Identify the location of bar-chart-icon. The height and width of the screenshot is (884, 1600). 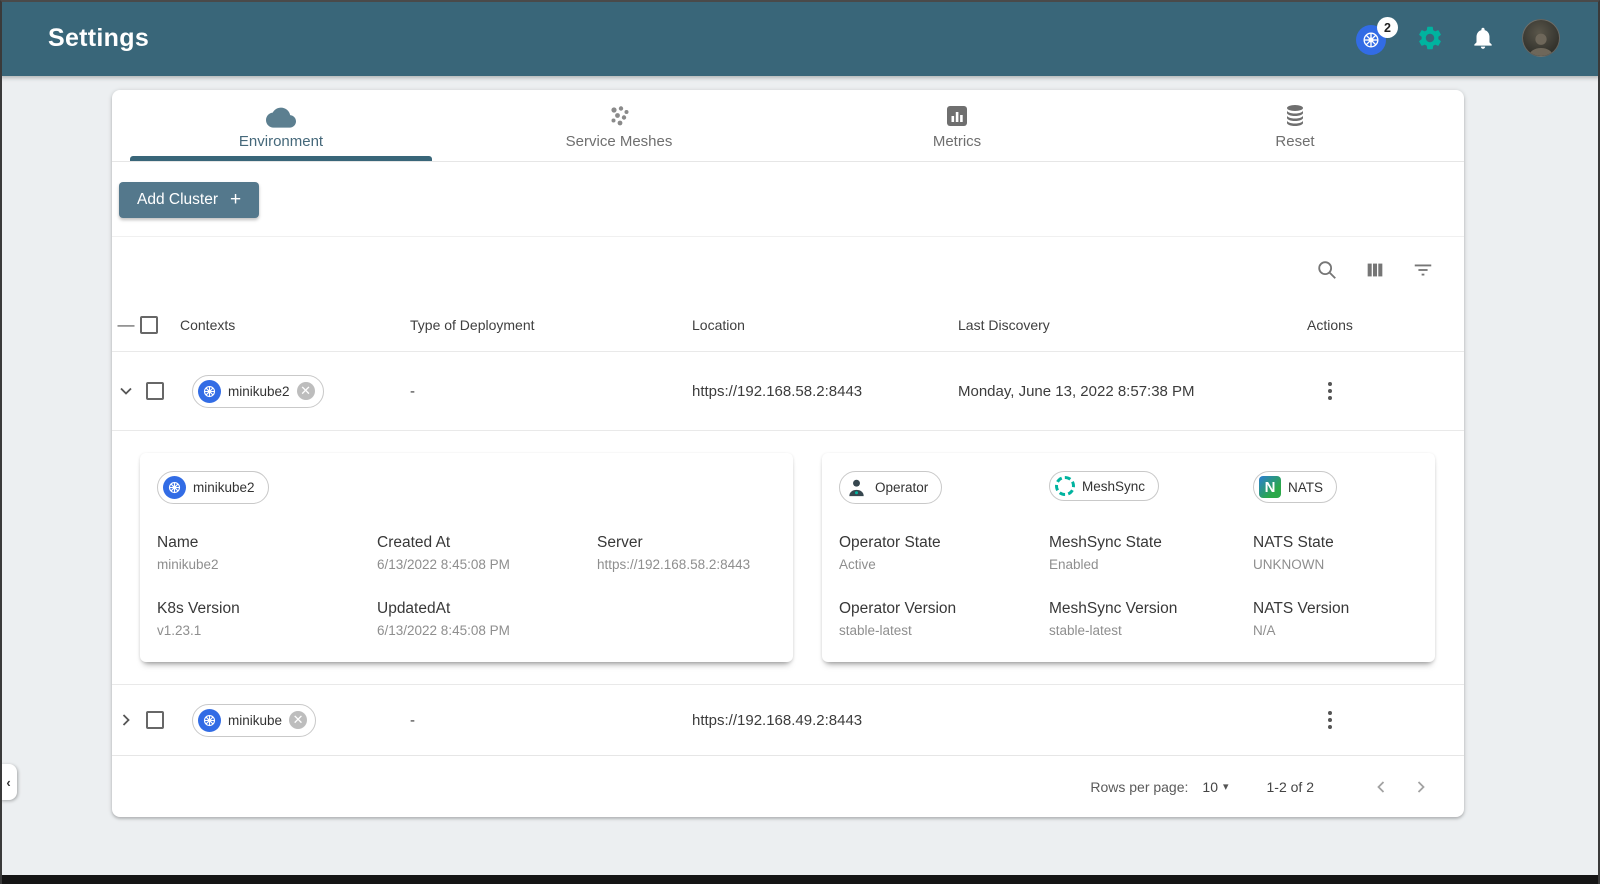
(957, 115).